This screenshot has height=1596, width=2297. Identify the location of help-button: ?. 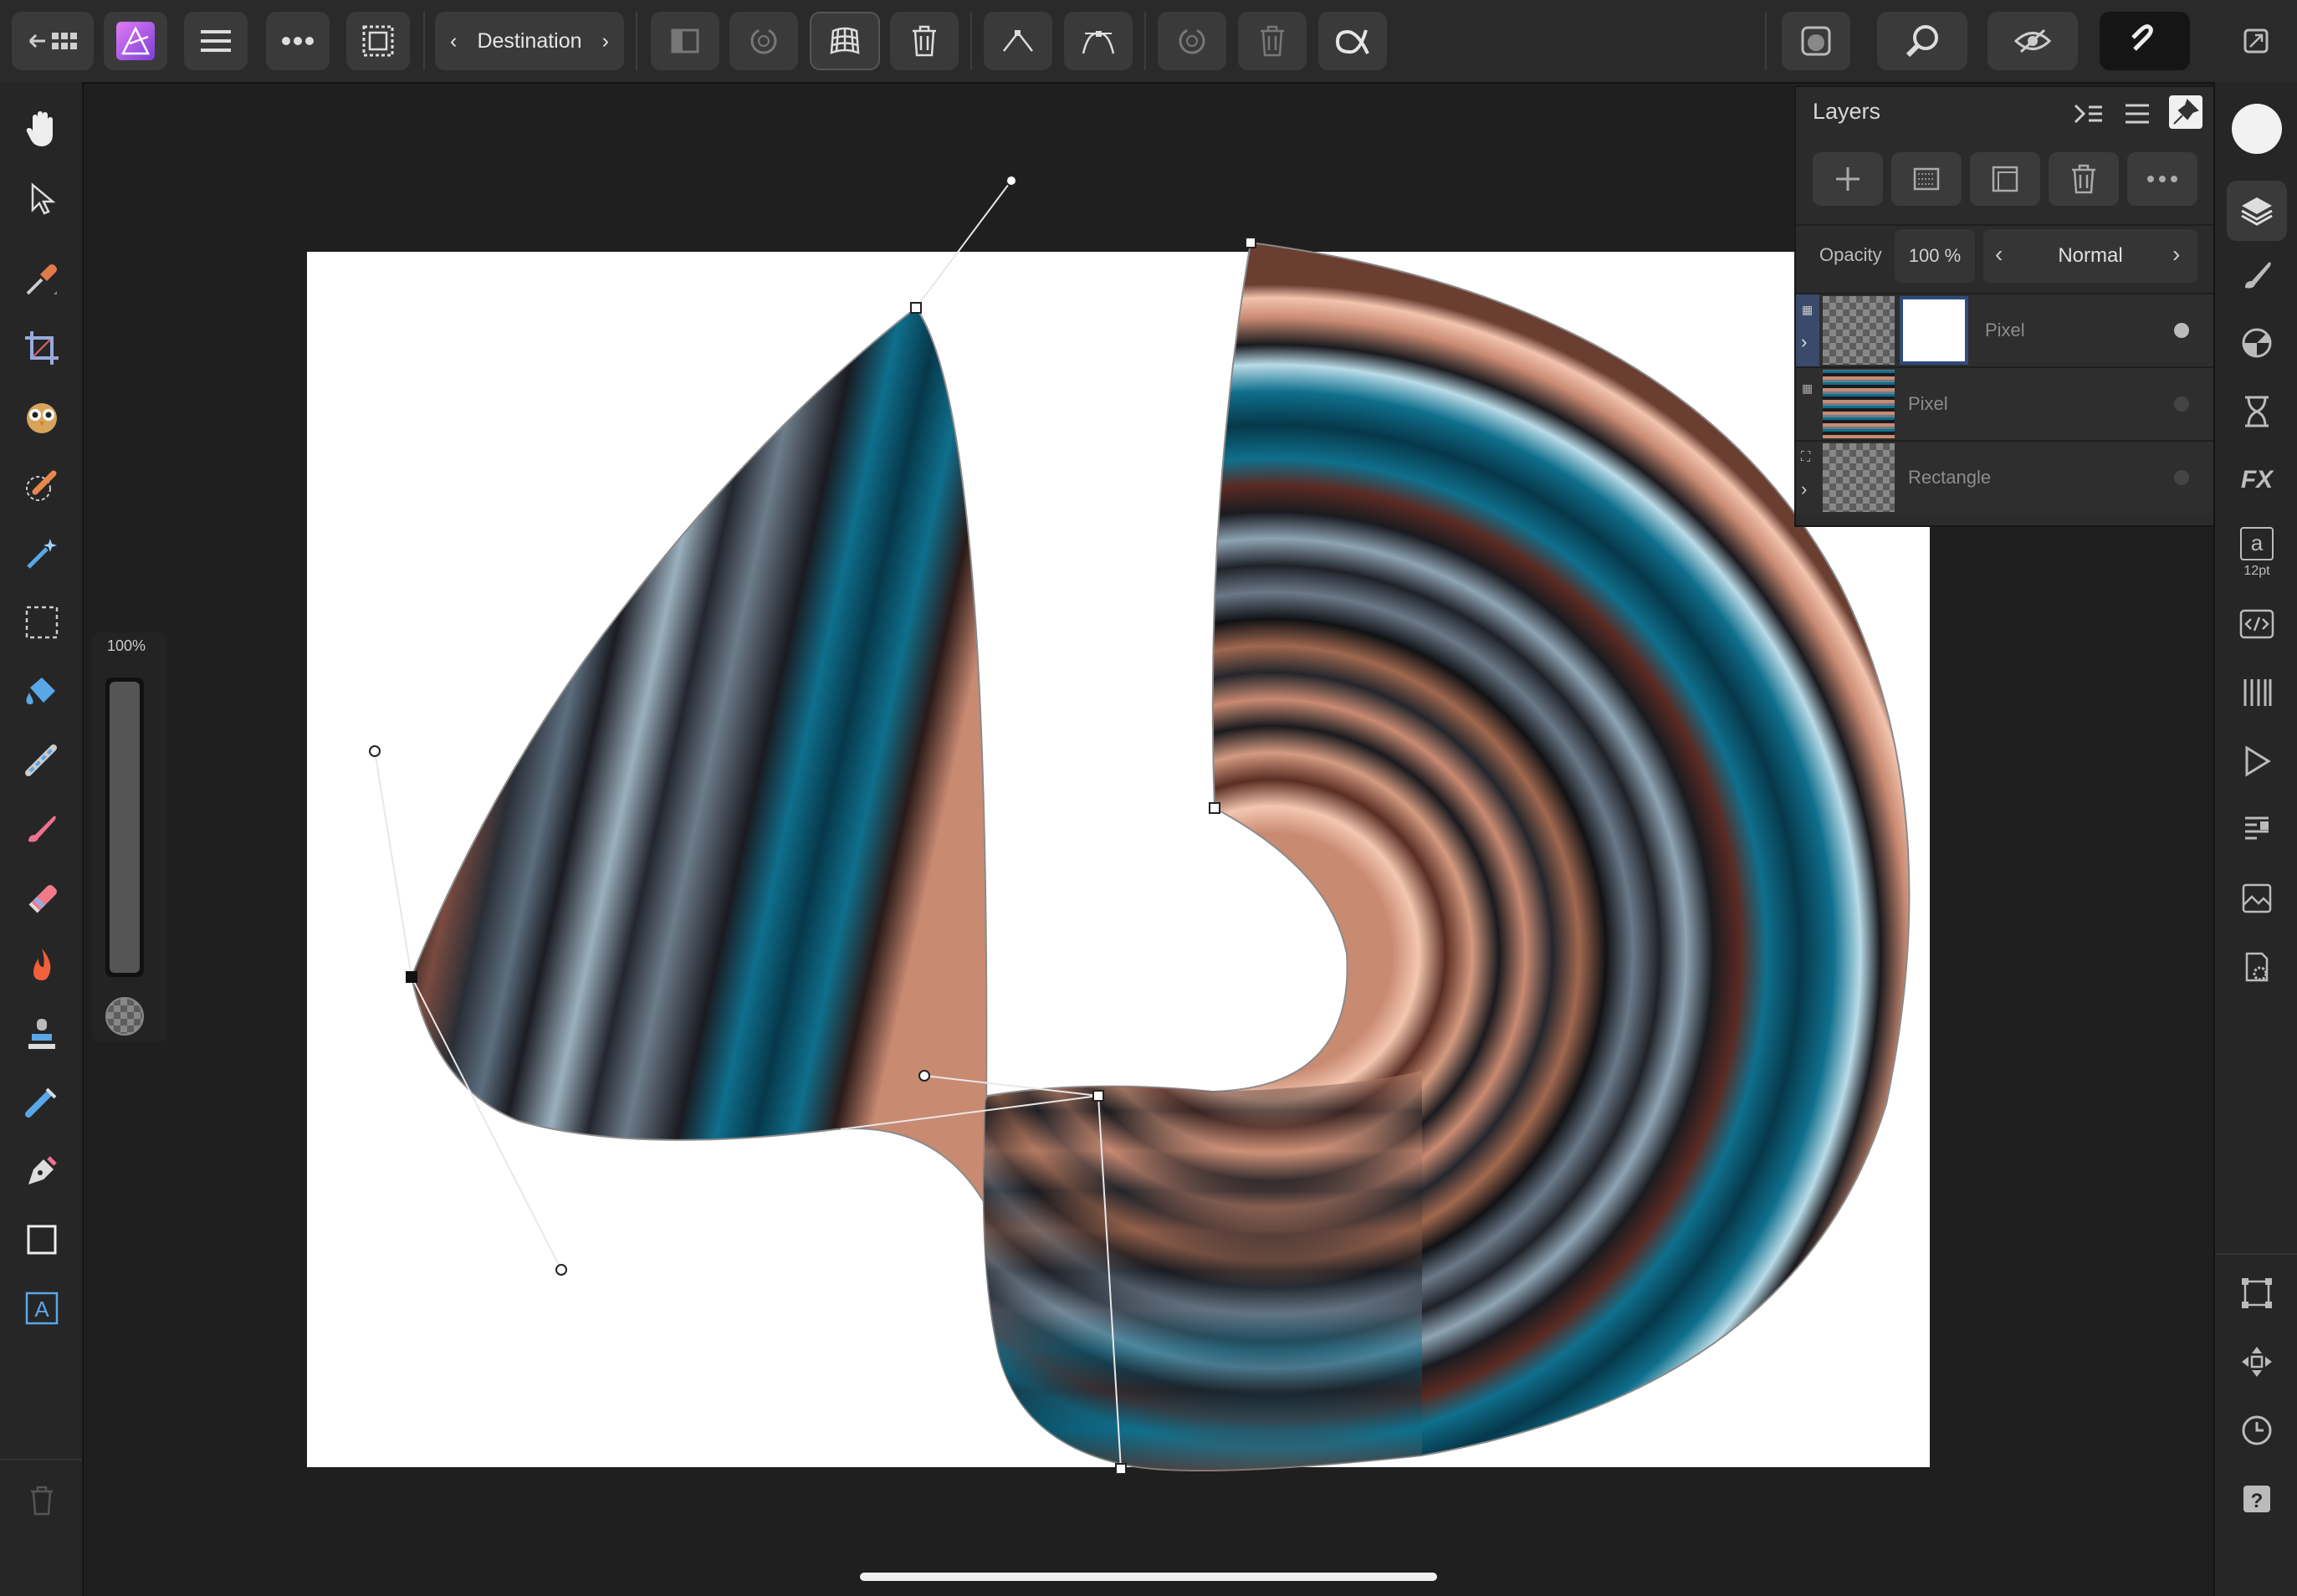
(2257, 1499).